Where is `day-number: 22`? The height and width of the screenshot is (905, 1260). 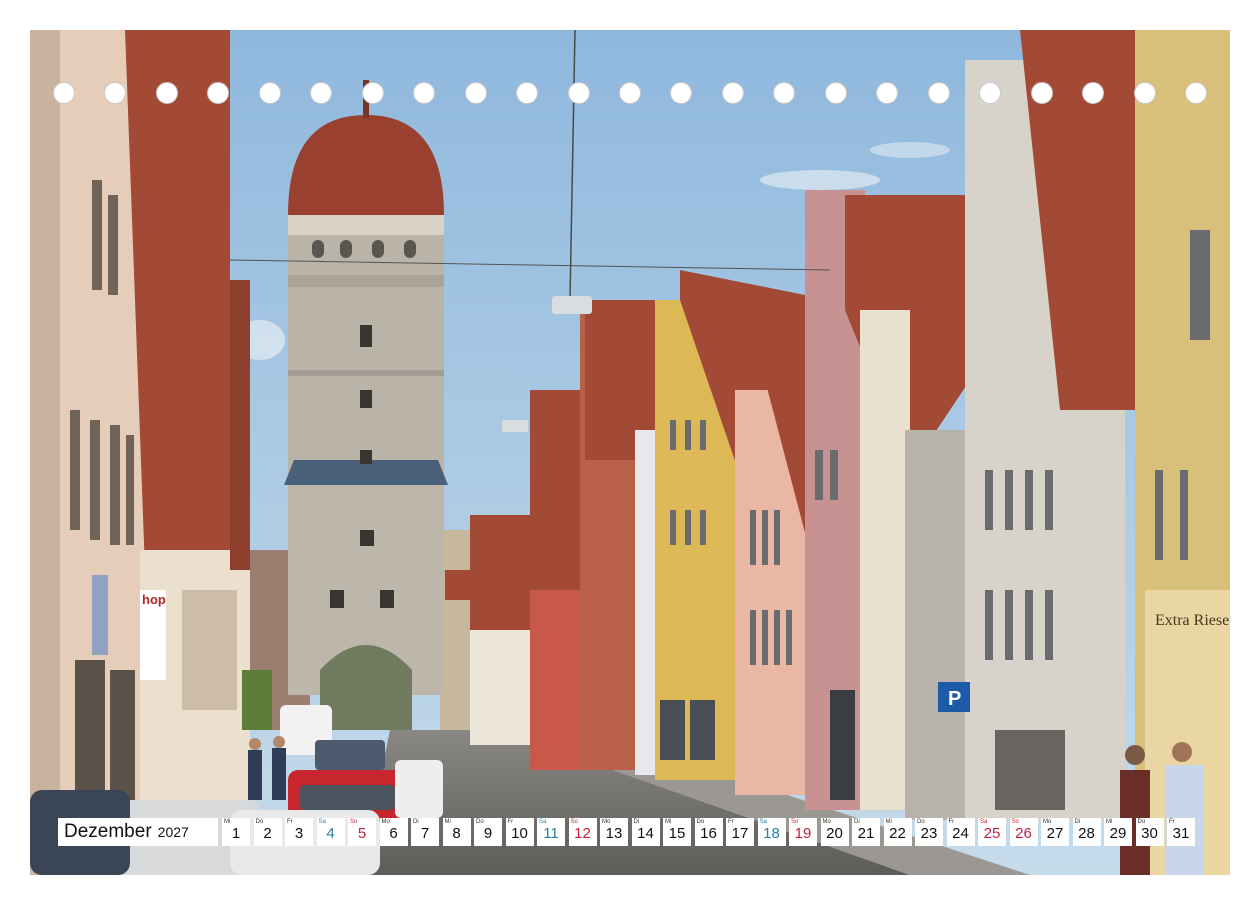
day-number: 22 is located at coordinates (897, 833).